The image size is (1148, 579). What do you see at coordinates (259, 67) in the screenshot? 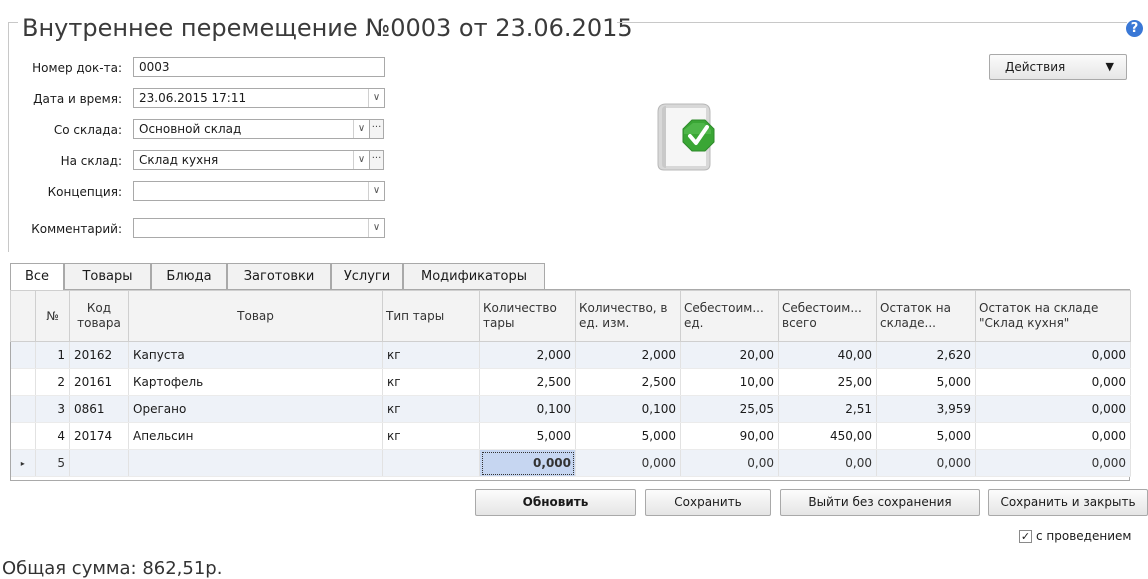
I see `doc-number-field: 0003` at bounding box center [259, 67].